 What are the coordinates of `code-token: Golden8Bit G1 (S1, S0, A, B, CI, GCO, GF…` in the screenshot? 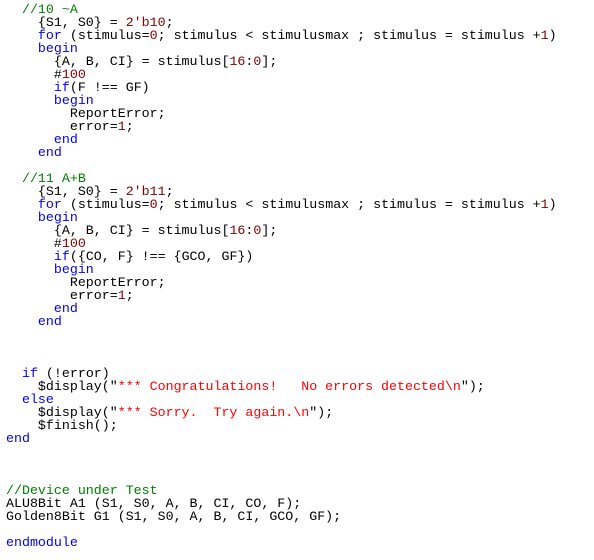 It's located at (174, 516).